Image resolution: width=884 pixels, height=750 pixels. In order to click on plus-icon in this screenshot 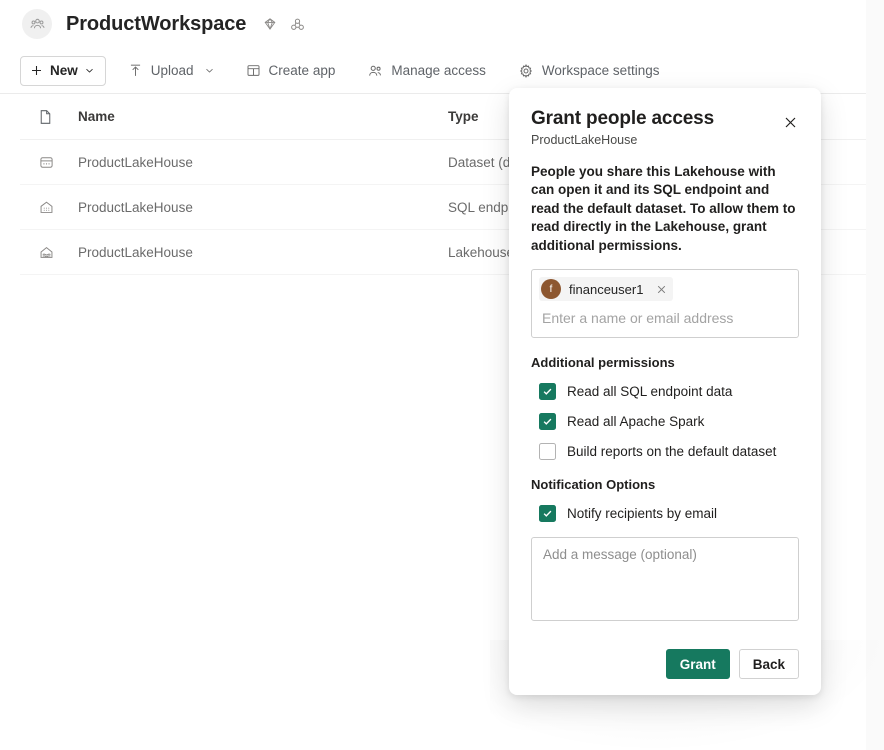, I will do `click(36, 70)`.